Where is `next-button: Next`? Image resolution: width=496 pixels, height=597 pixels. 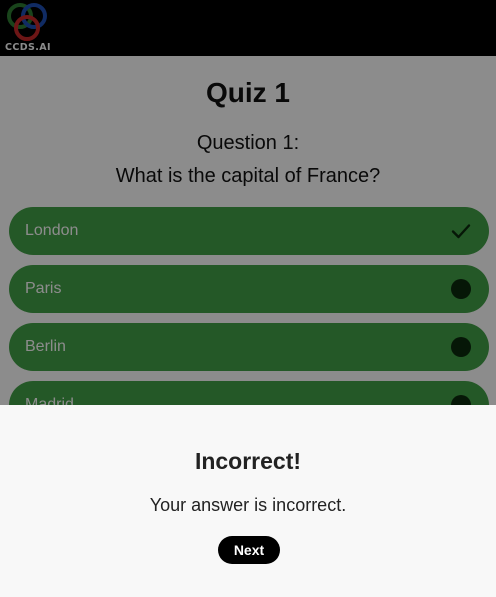
next-button: Next is located at coordinates (249, 550).